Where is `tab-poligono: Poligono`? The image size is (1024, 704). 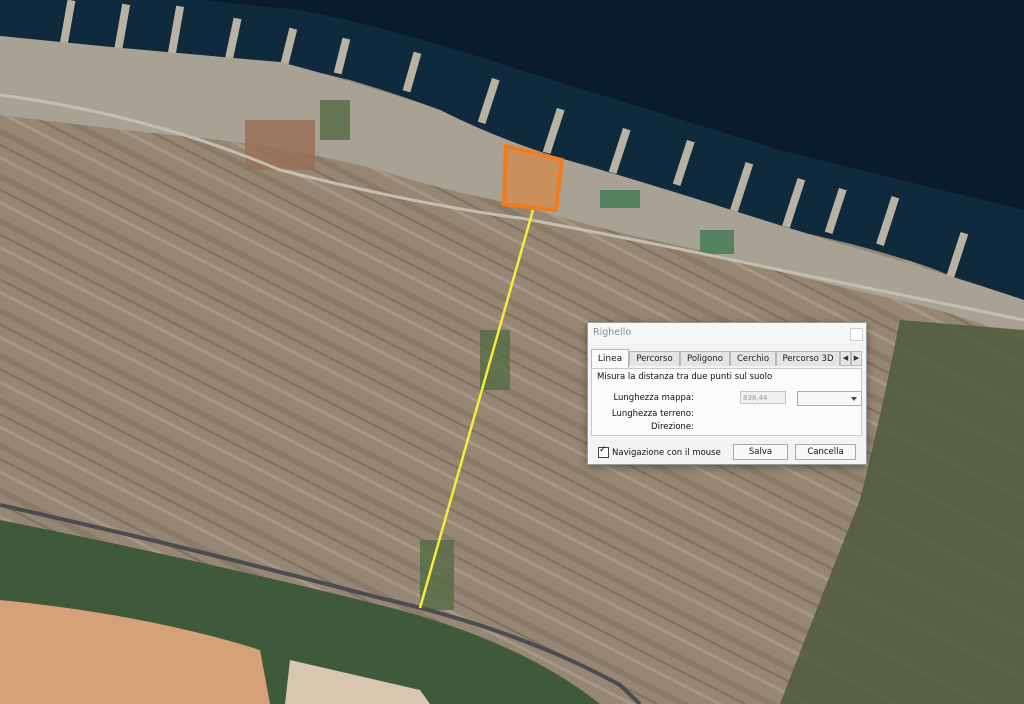 tab-poligono: Poligono is located at coordinates (705, 358).